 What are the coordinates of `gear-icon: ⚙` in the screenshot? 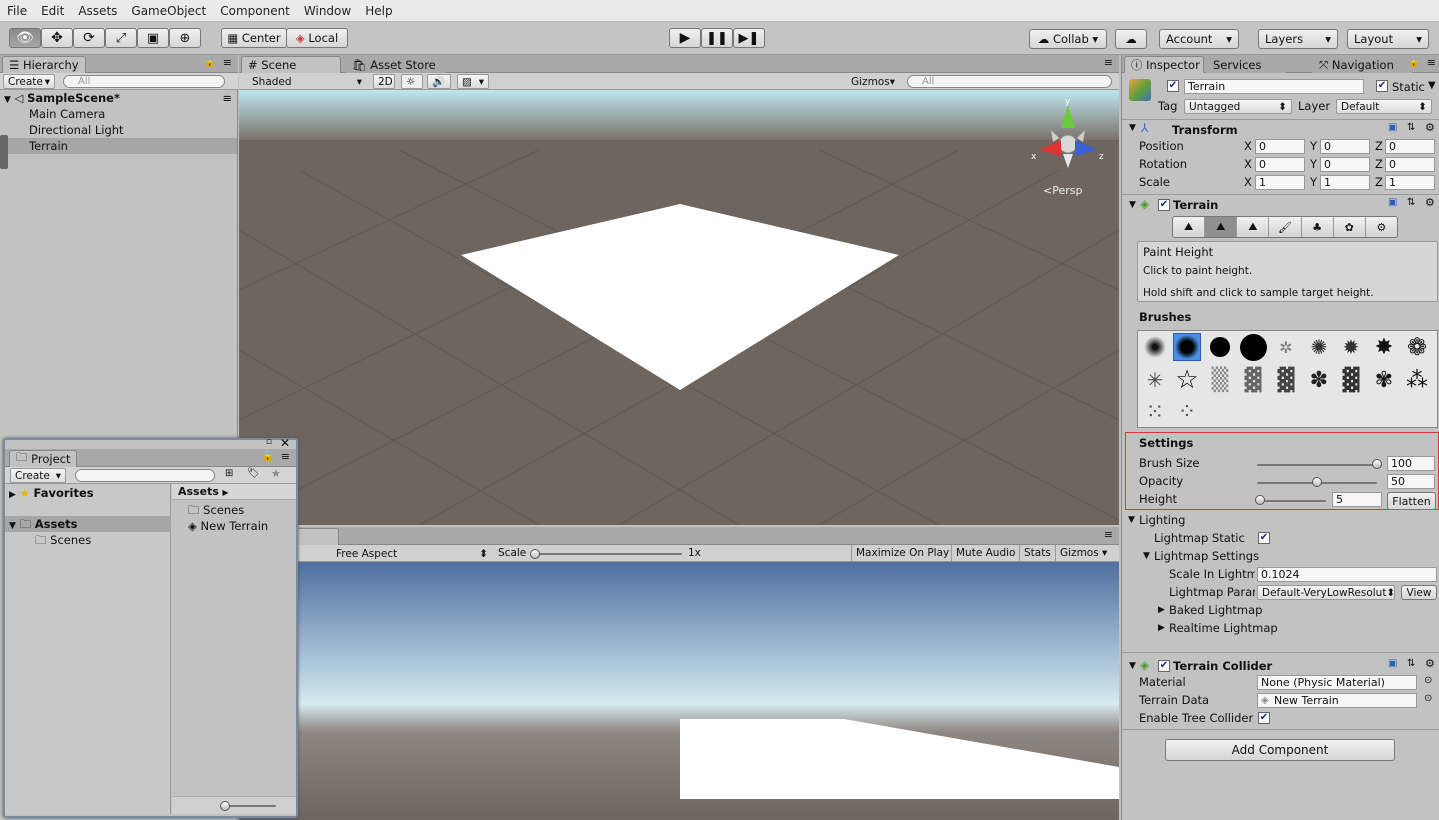 It's located at (1430, 202).